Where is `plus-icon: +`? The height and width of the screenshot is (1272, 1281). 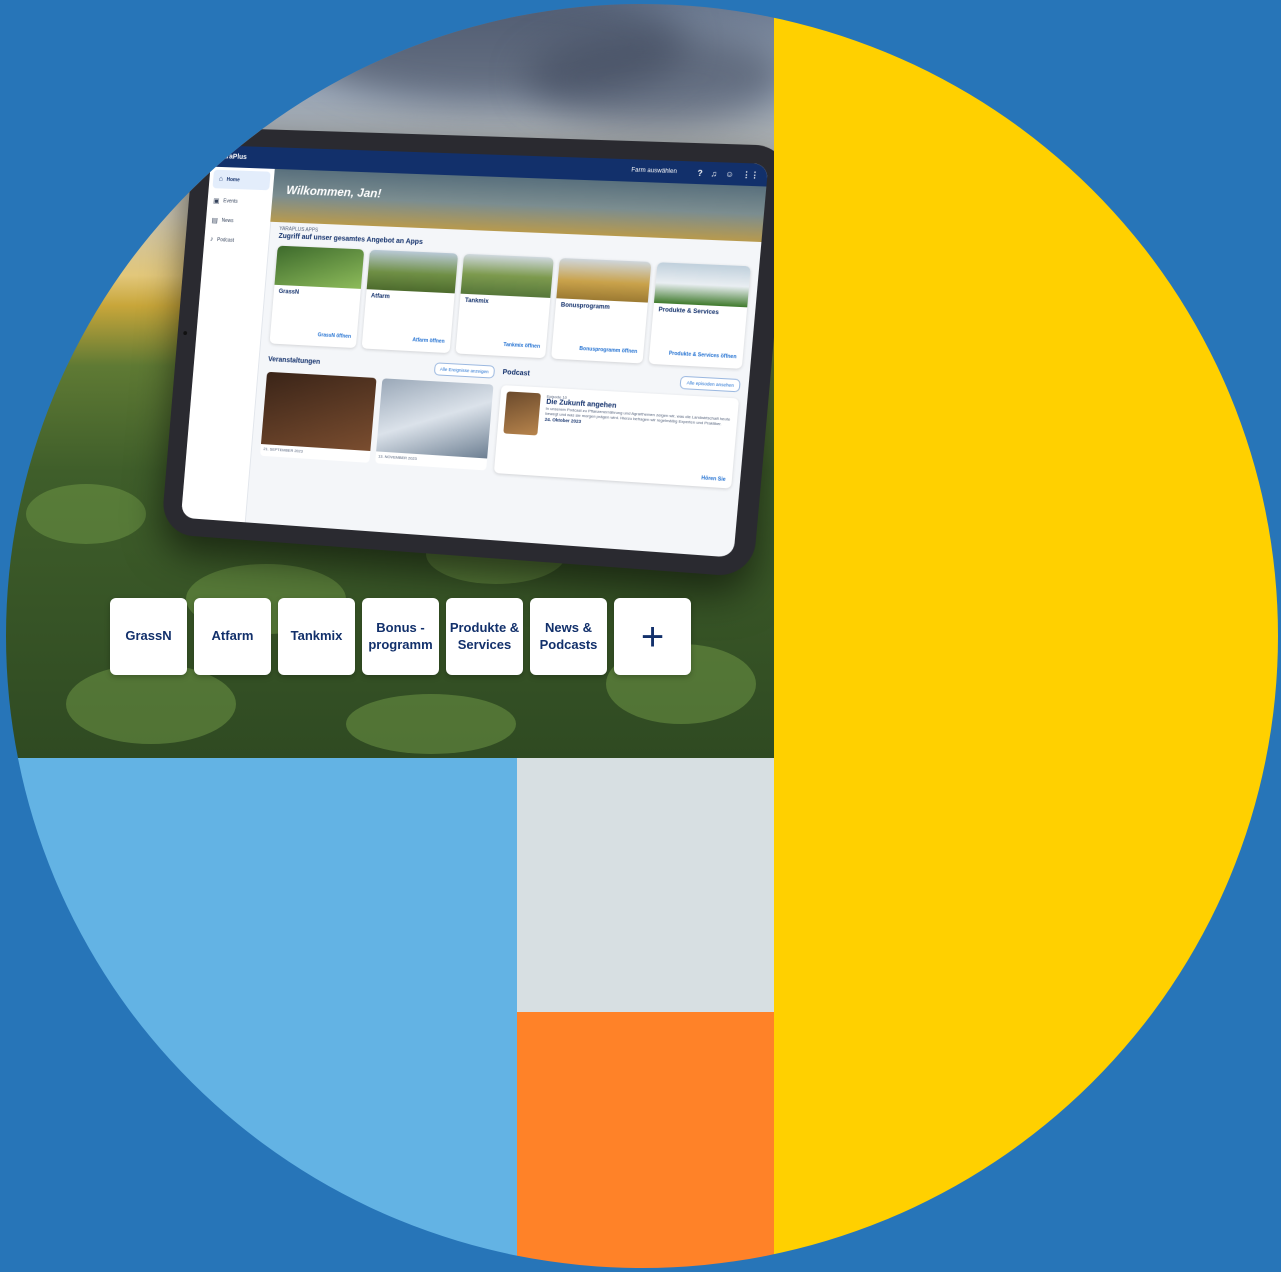 plus-icon: + is located at coordinates (652, 636).